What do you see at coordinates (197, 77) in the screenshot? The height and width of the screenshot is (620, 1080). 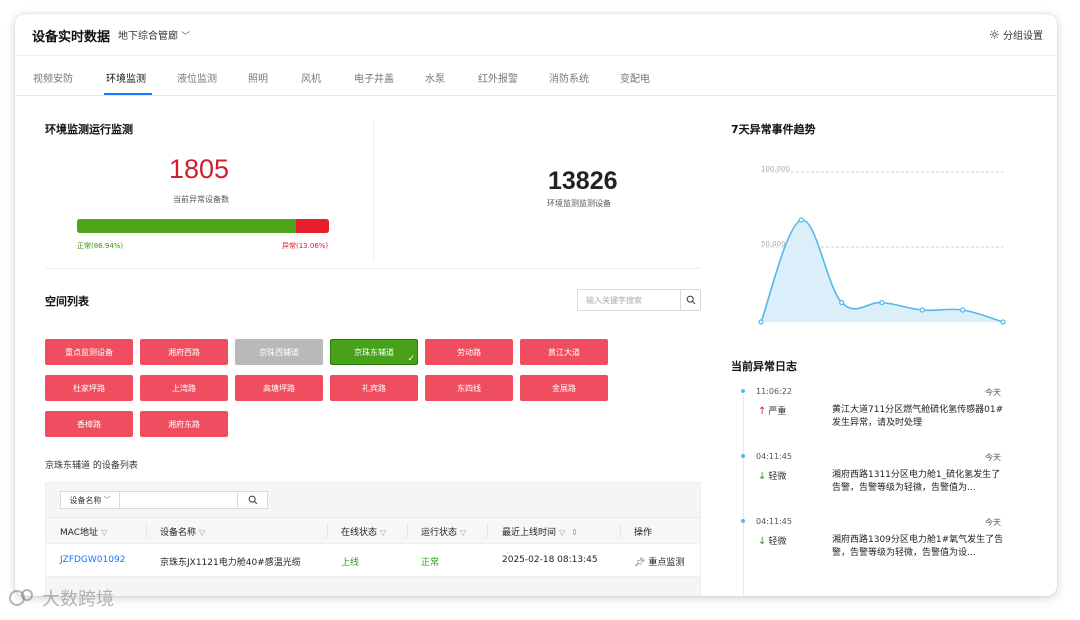 I see `tab-liquid-level: 液位监测` at bounding box center [197, 77].